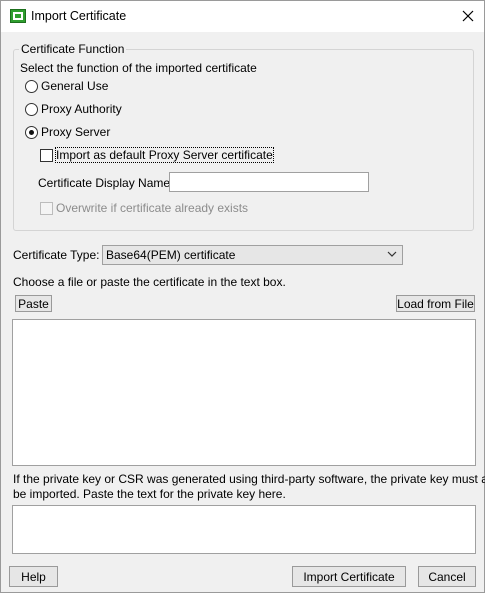 This screenshot has width=485, height=593. What do you see at coordinates (269, 182) in the screenshot?
I see `display-name-input` at bounding box center [269, 182].